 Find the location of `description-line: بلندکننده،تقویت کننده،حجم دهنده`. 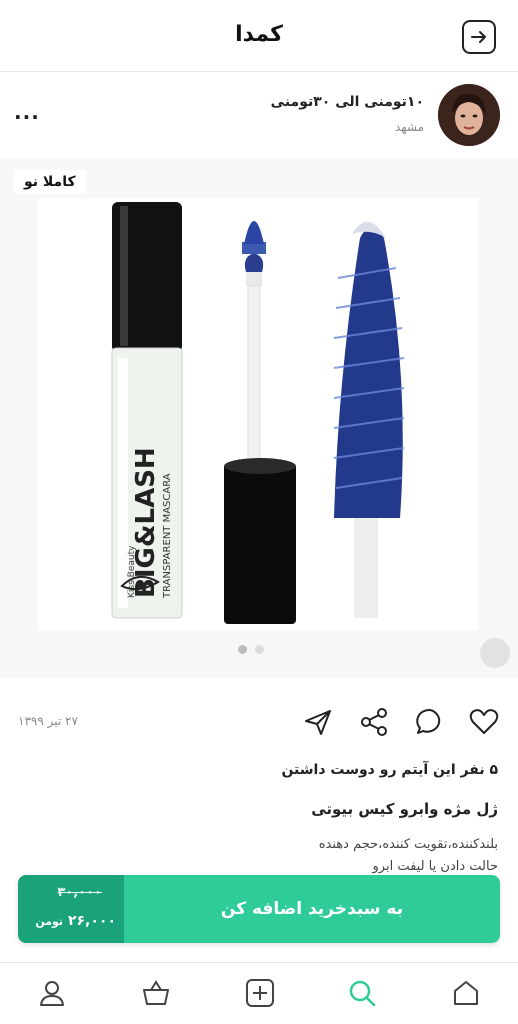

description-line: بلندکننده،تقویت کننده،حجم دهنده is located at coordinates (408, 844).